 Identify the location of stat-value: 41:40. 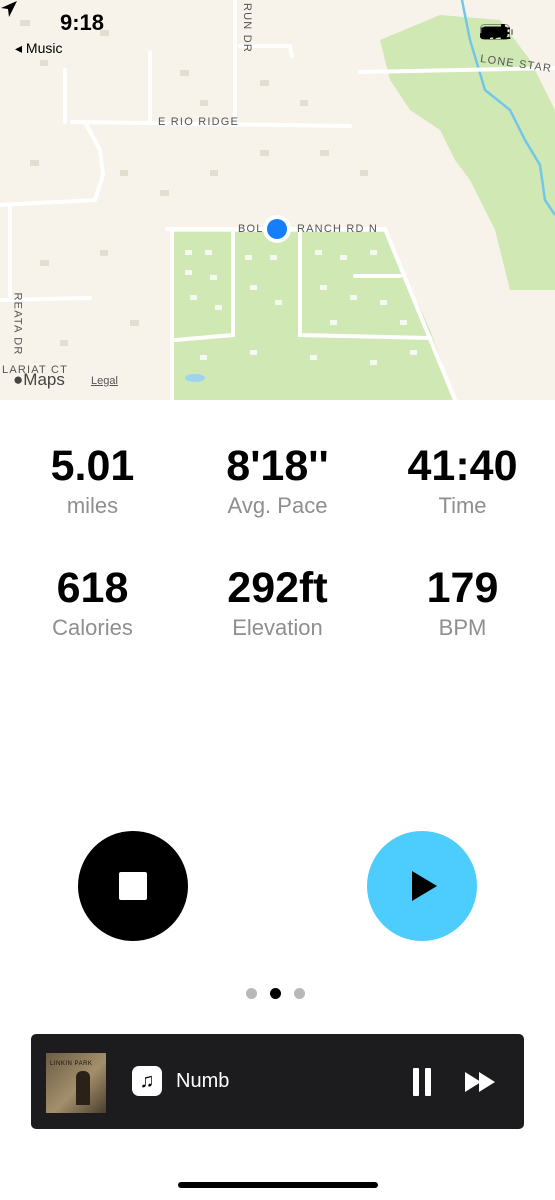
(462, 466).